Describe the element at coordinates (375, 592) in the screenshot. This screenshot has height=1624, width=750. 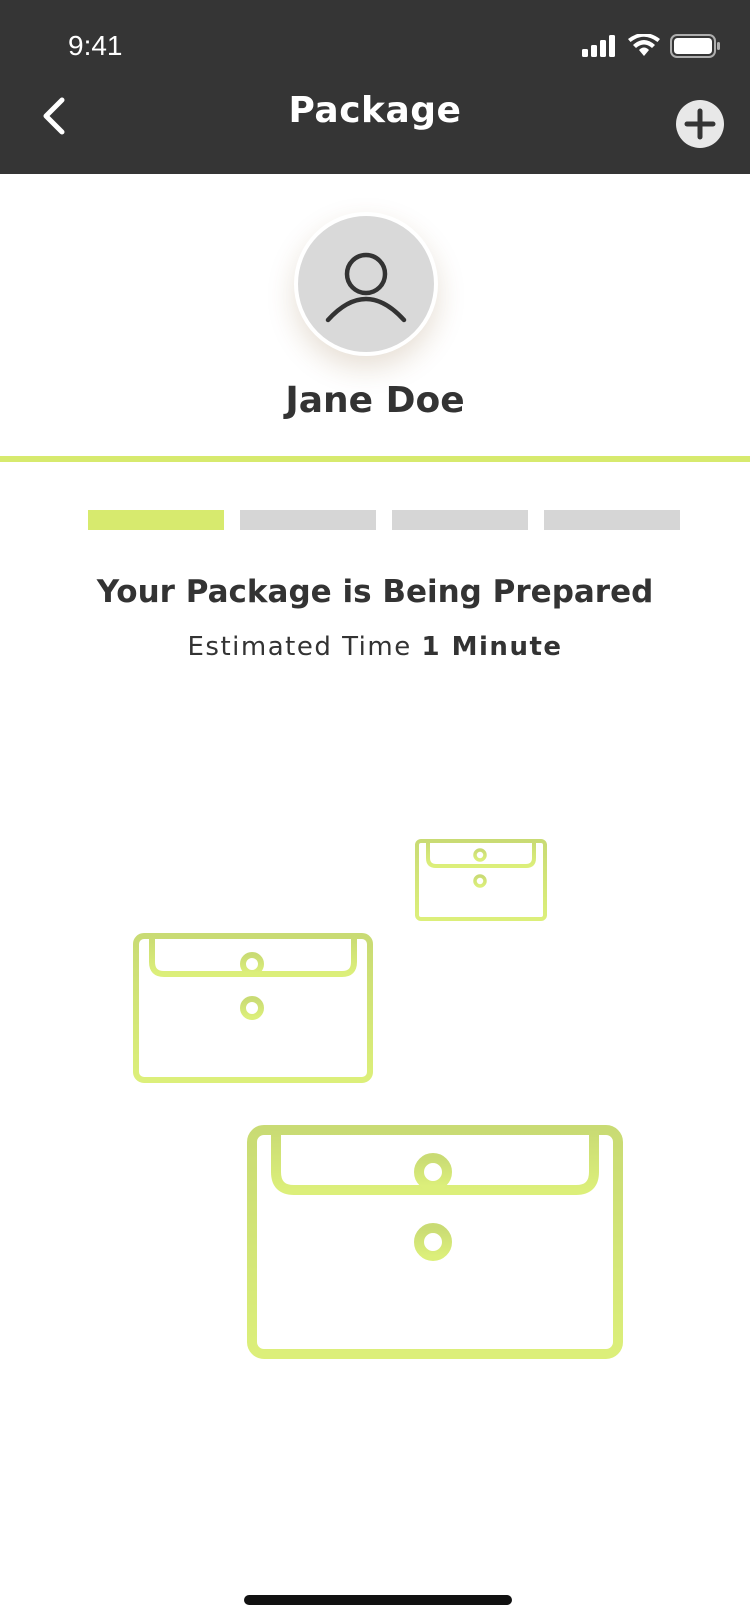
I see `status-heading: Your Package is Being Prepared` at that location.